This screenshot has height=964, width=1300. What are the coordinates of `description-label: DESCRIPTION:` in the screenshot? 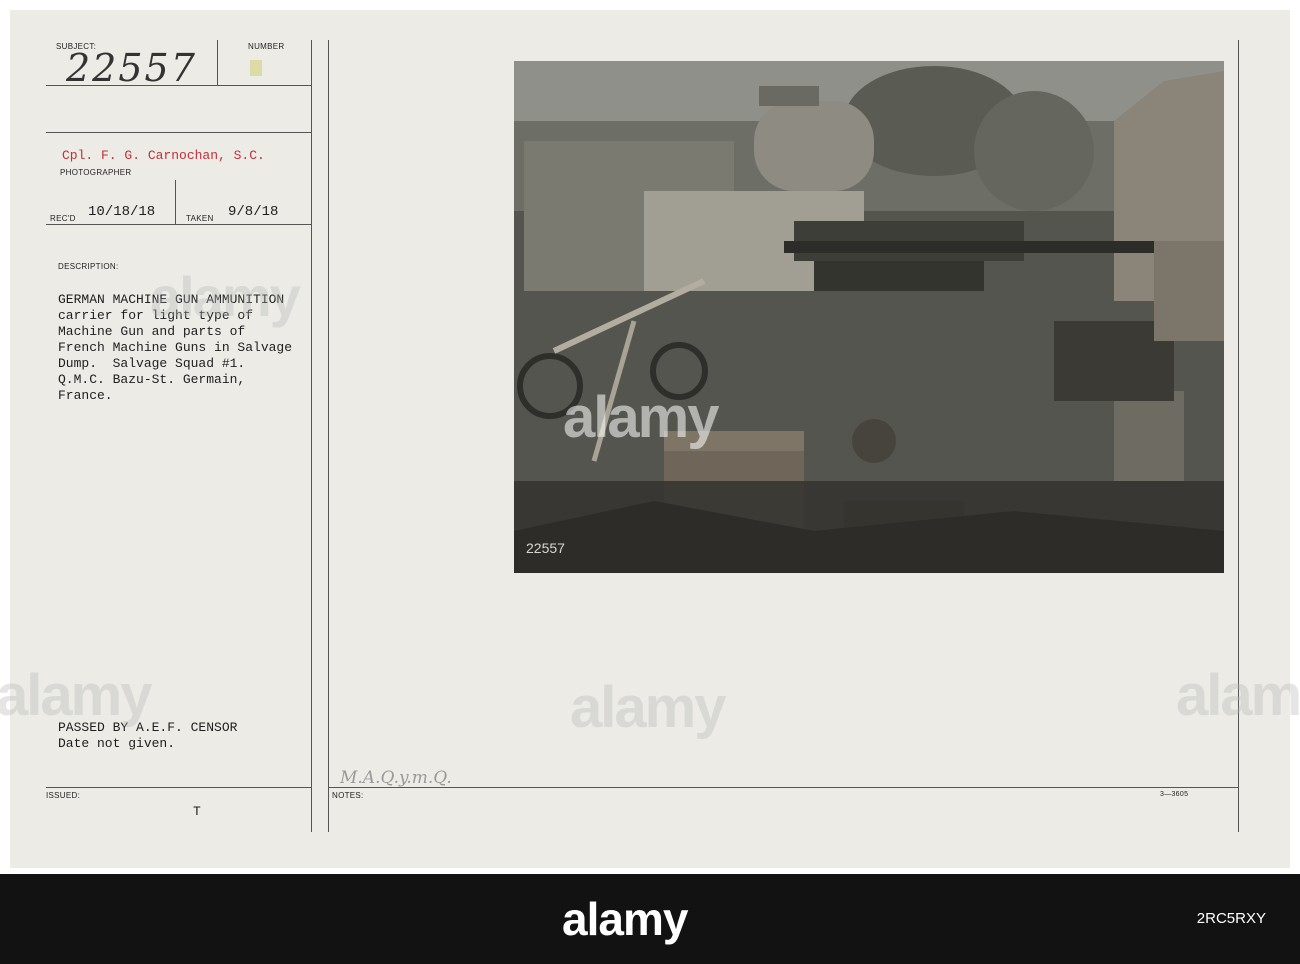 It's located at (88, 266).